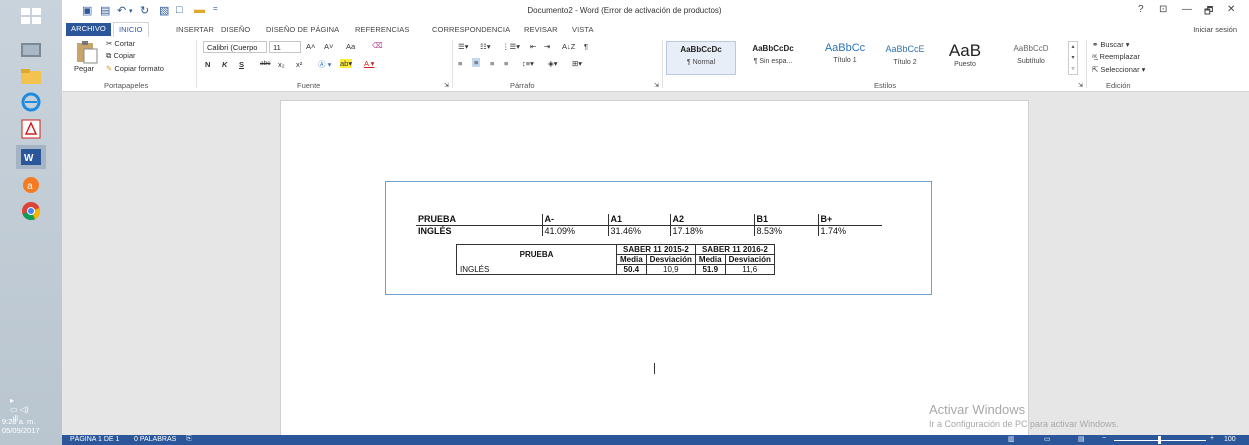 Image resolution: width=1249 pixels, height=445 pixels. What do you see at coordinates (577, 63) in the screenshot?
I see `borders-icon: ⊞▾` at bounding box center [577, 63].